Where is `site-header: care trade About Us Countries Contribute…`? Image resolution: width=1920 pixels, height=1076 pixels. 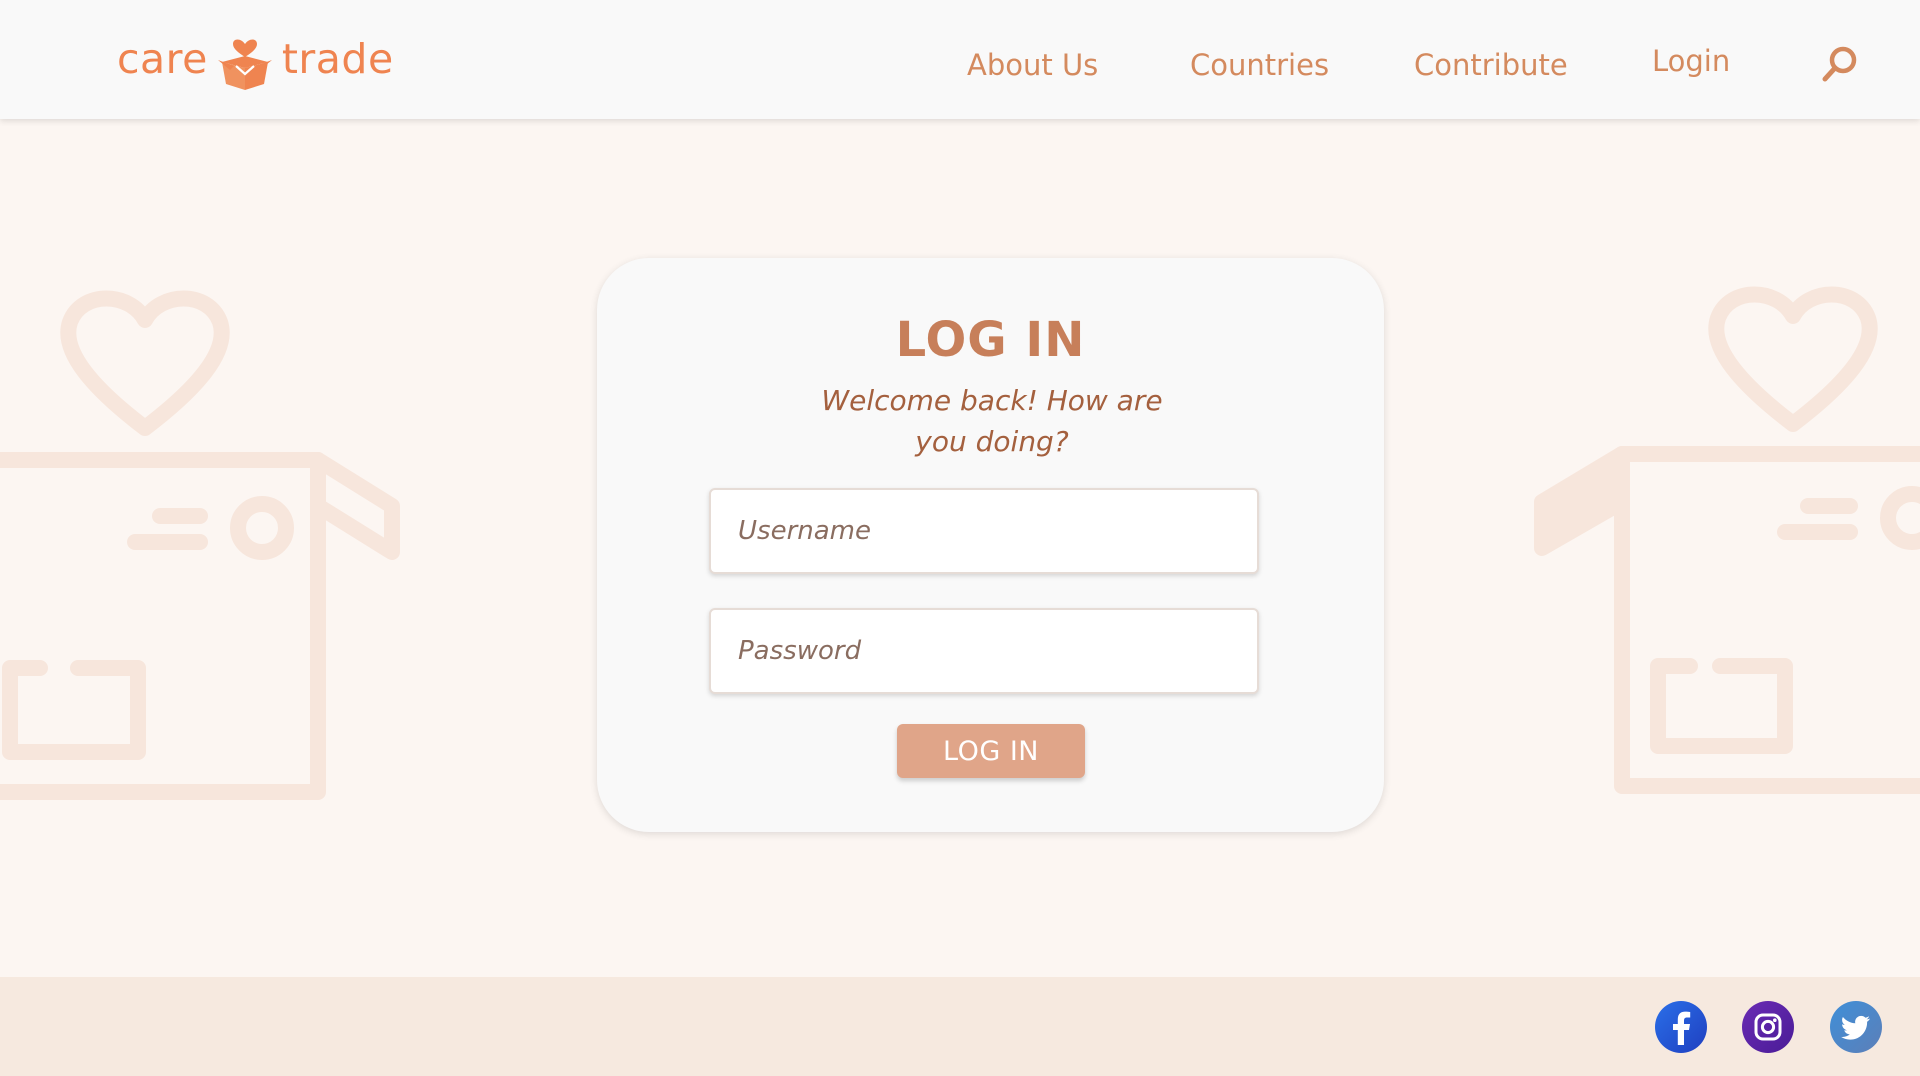
site-header: care trade About Us Countries Contribute… is located at coordinates (960, 59).